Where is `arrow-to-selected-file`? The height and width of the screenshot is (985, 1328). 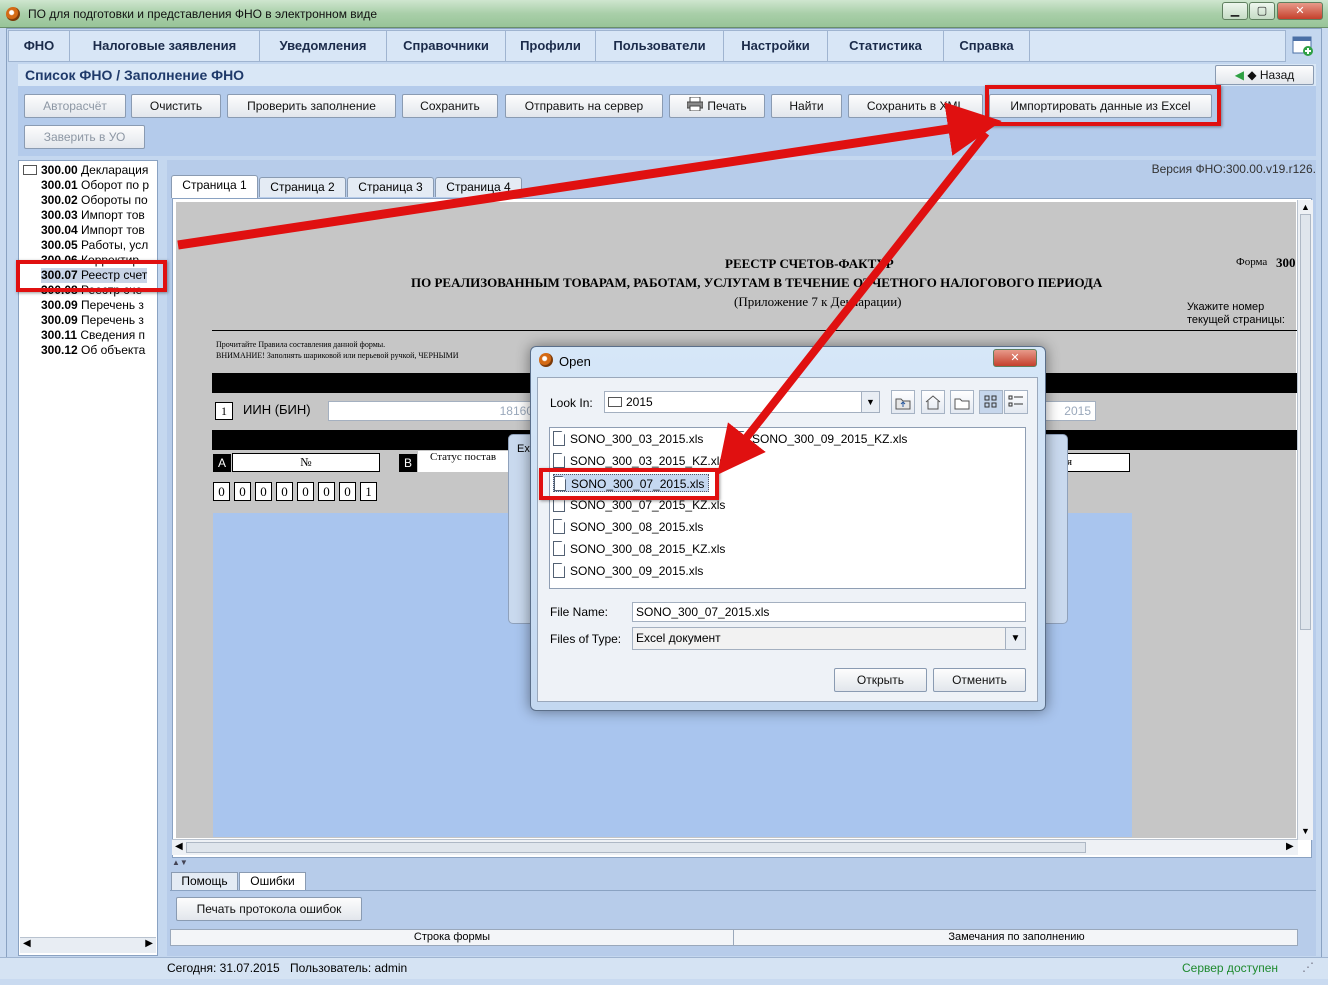
arrow-to-selected-file is located at coordinates (853, 302).